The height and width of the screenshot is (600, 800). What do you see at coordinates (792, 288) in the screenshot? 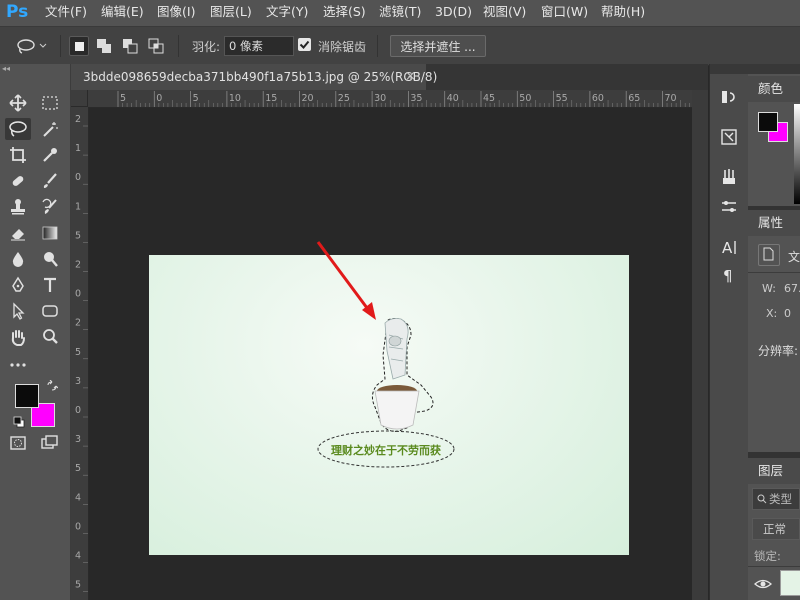
I see `width-value: 67.` at bounding box center [792, 288].